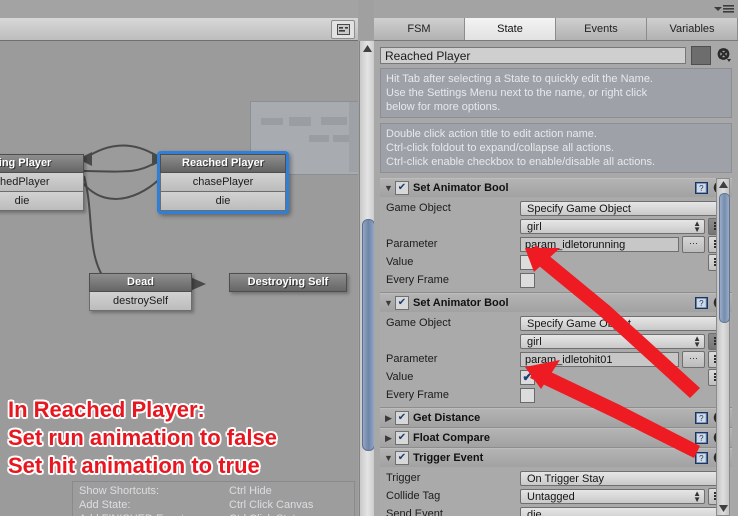 This screenshot has height=516, width=738. I want to click on inspector-scrollbar-thumb, so click(724, 258).